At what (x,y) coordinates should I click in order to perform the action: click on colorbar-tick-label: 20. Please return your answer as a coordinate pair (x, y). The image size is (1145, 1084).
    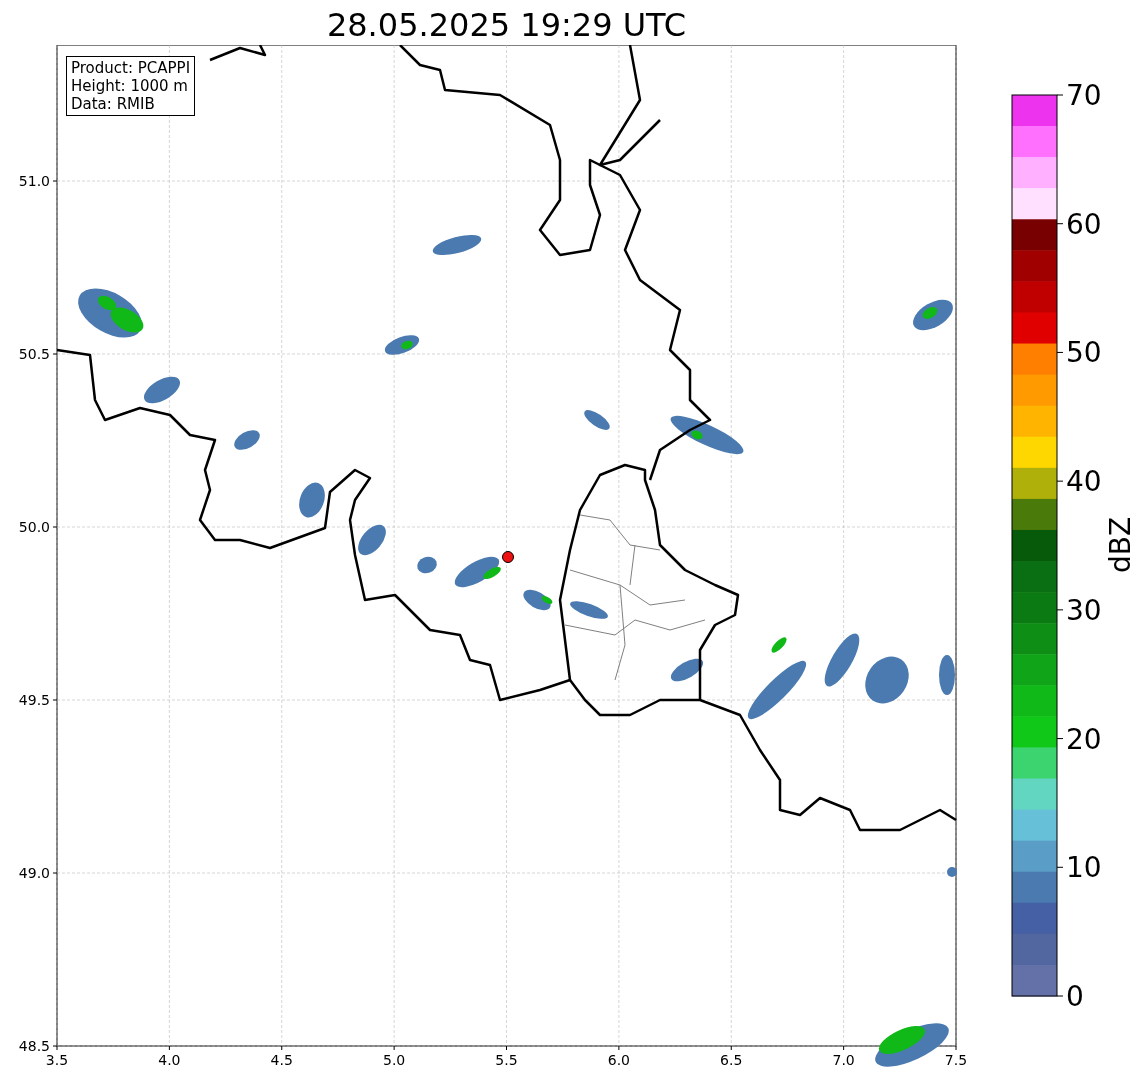
    Looking at the image, I should click on (1084, 739).